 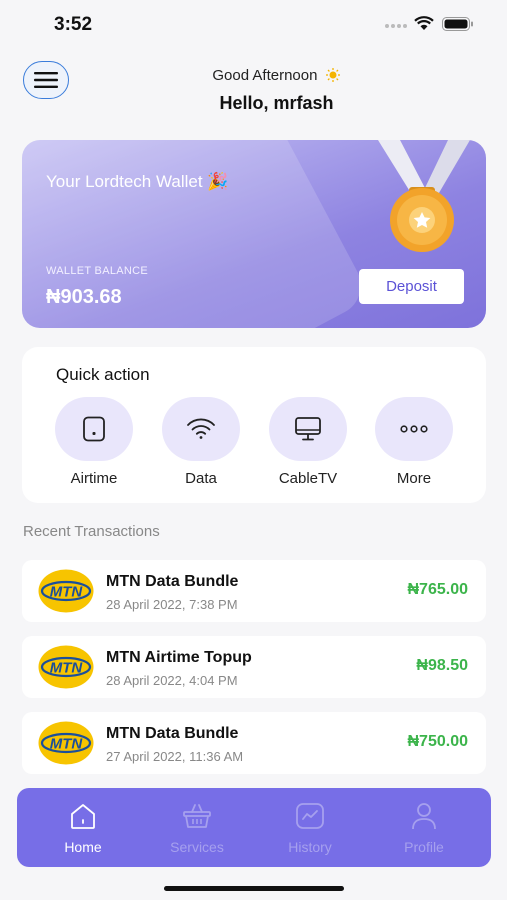 I want to click on quick-action-label: More, so click(x=414, y=478).